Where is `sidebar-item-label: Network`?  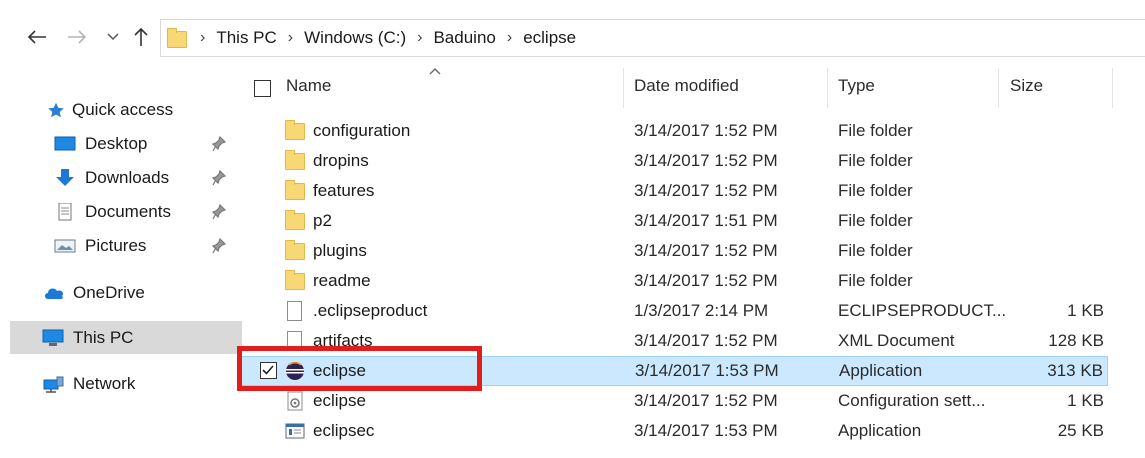 sidebar-item-label: Network is located at coordinates (104, 383).